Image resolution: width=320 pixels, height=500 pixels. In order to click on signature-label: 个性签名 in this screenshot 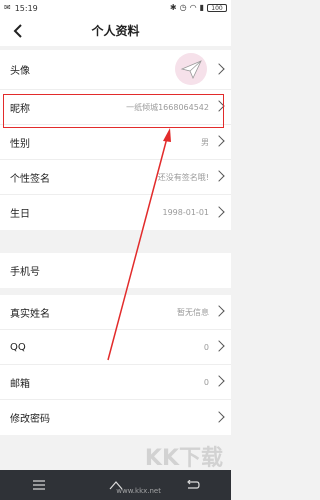, I will do `click(30, 179)`.